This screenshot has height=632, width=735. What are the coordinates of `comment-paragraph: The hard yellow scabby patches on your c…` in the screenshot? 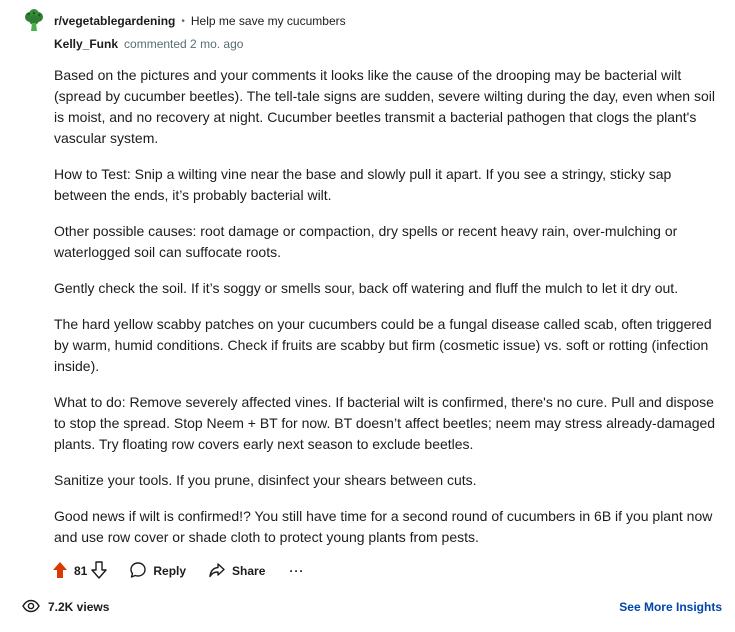 It's located at (383, 345).